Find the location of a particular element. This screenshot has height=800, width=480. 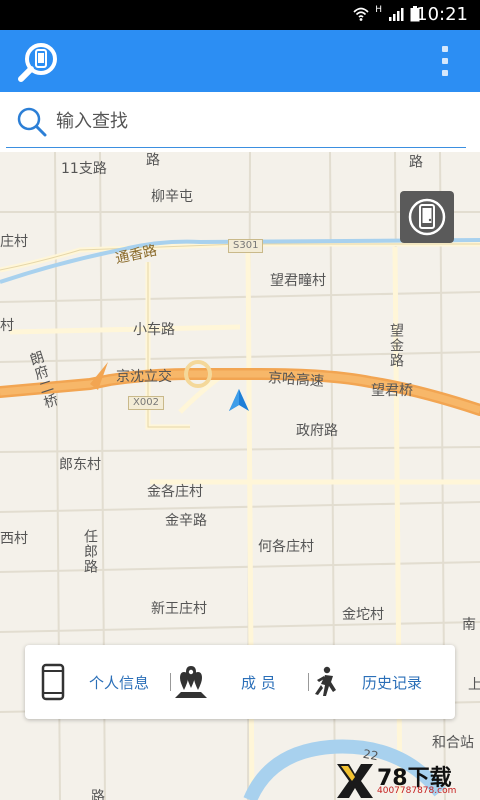

map-label: 上 is located at coordinates (474, 685).